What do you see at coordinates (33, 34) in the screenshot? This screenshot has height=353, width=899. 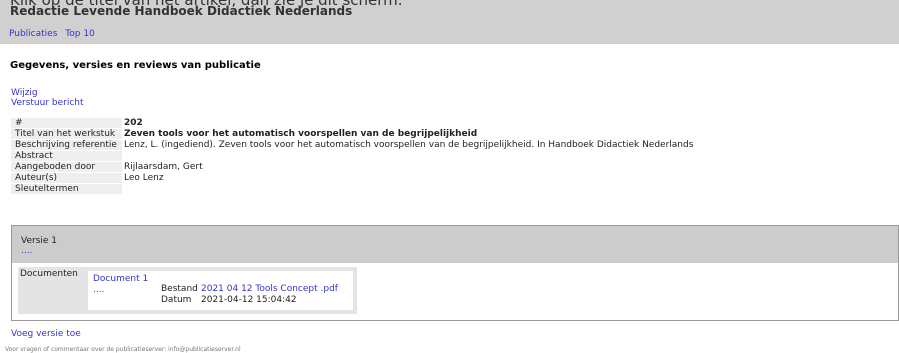 I see `nav-publicaties: Publicaties` at bounding box center [33, 34].